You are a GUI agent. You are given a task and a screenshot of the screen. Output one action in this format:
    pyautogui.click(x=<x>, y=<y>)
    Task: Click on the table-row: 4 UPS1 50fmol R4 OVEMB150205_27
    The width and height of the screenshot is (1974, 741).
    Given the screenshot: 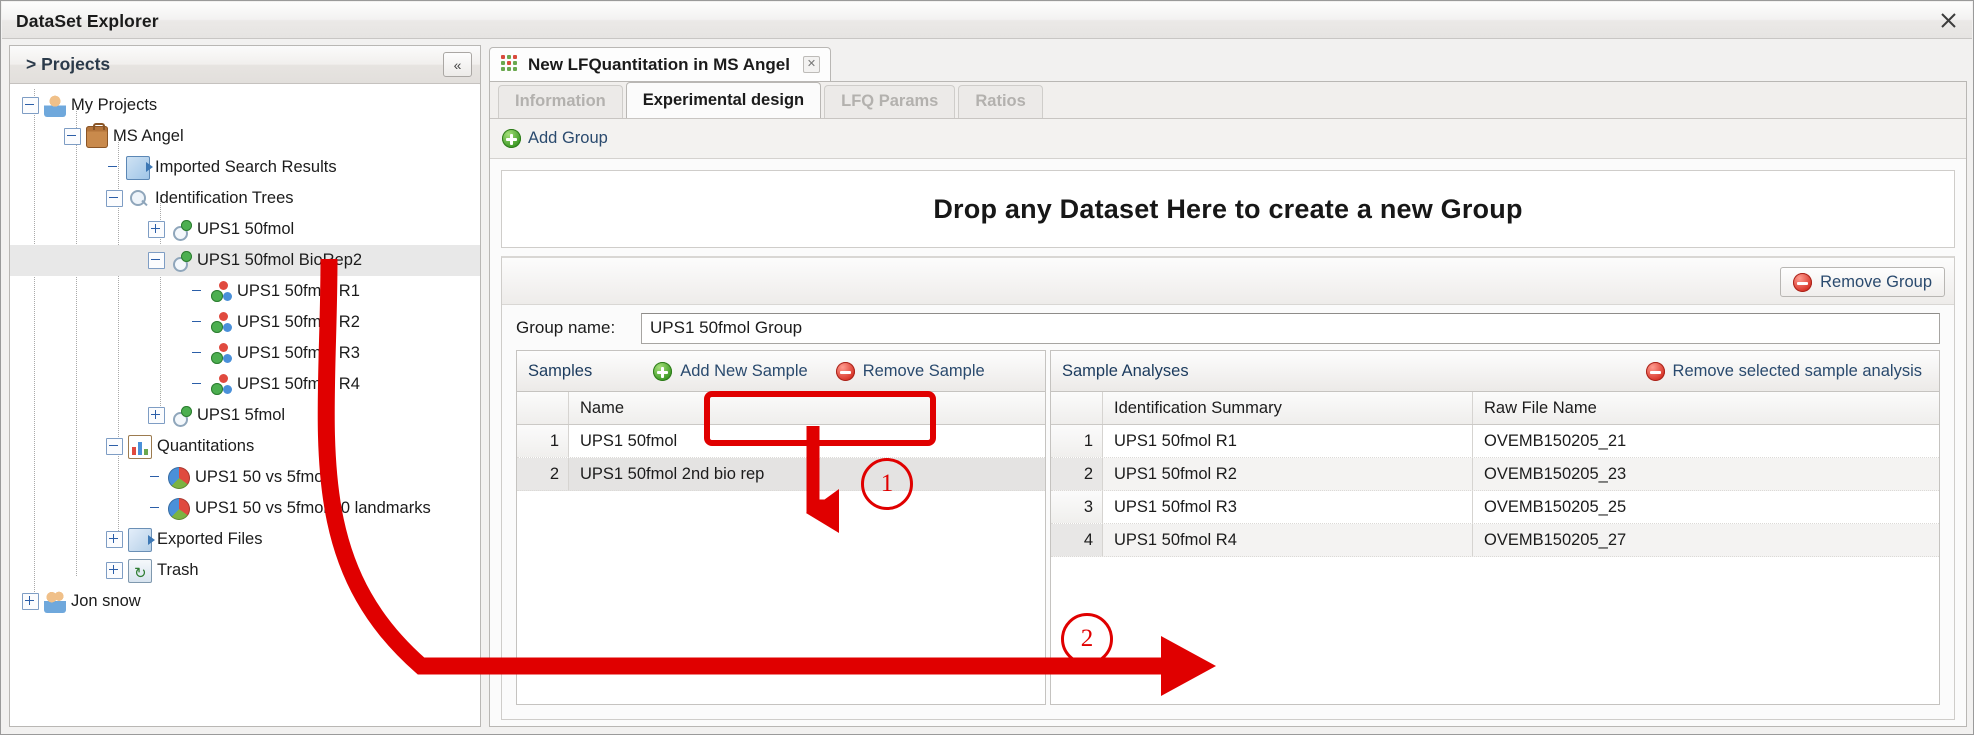 What is the action you would take?
    pyautogui.click(x=1495, y=540)
    